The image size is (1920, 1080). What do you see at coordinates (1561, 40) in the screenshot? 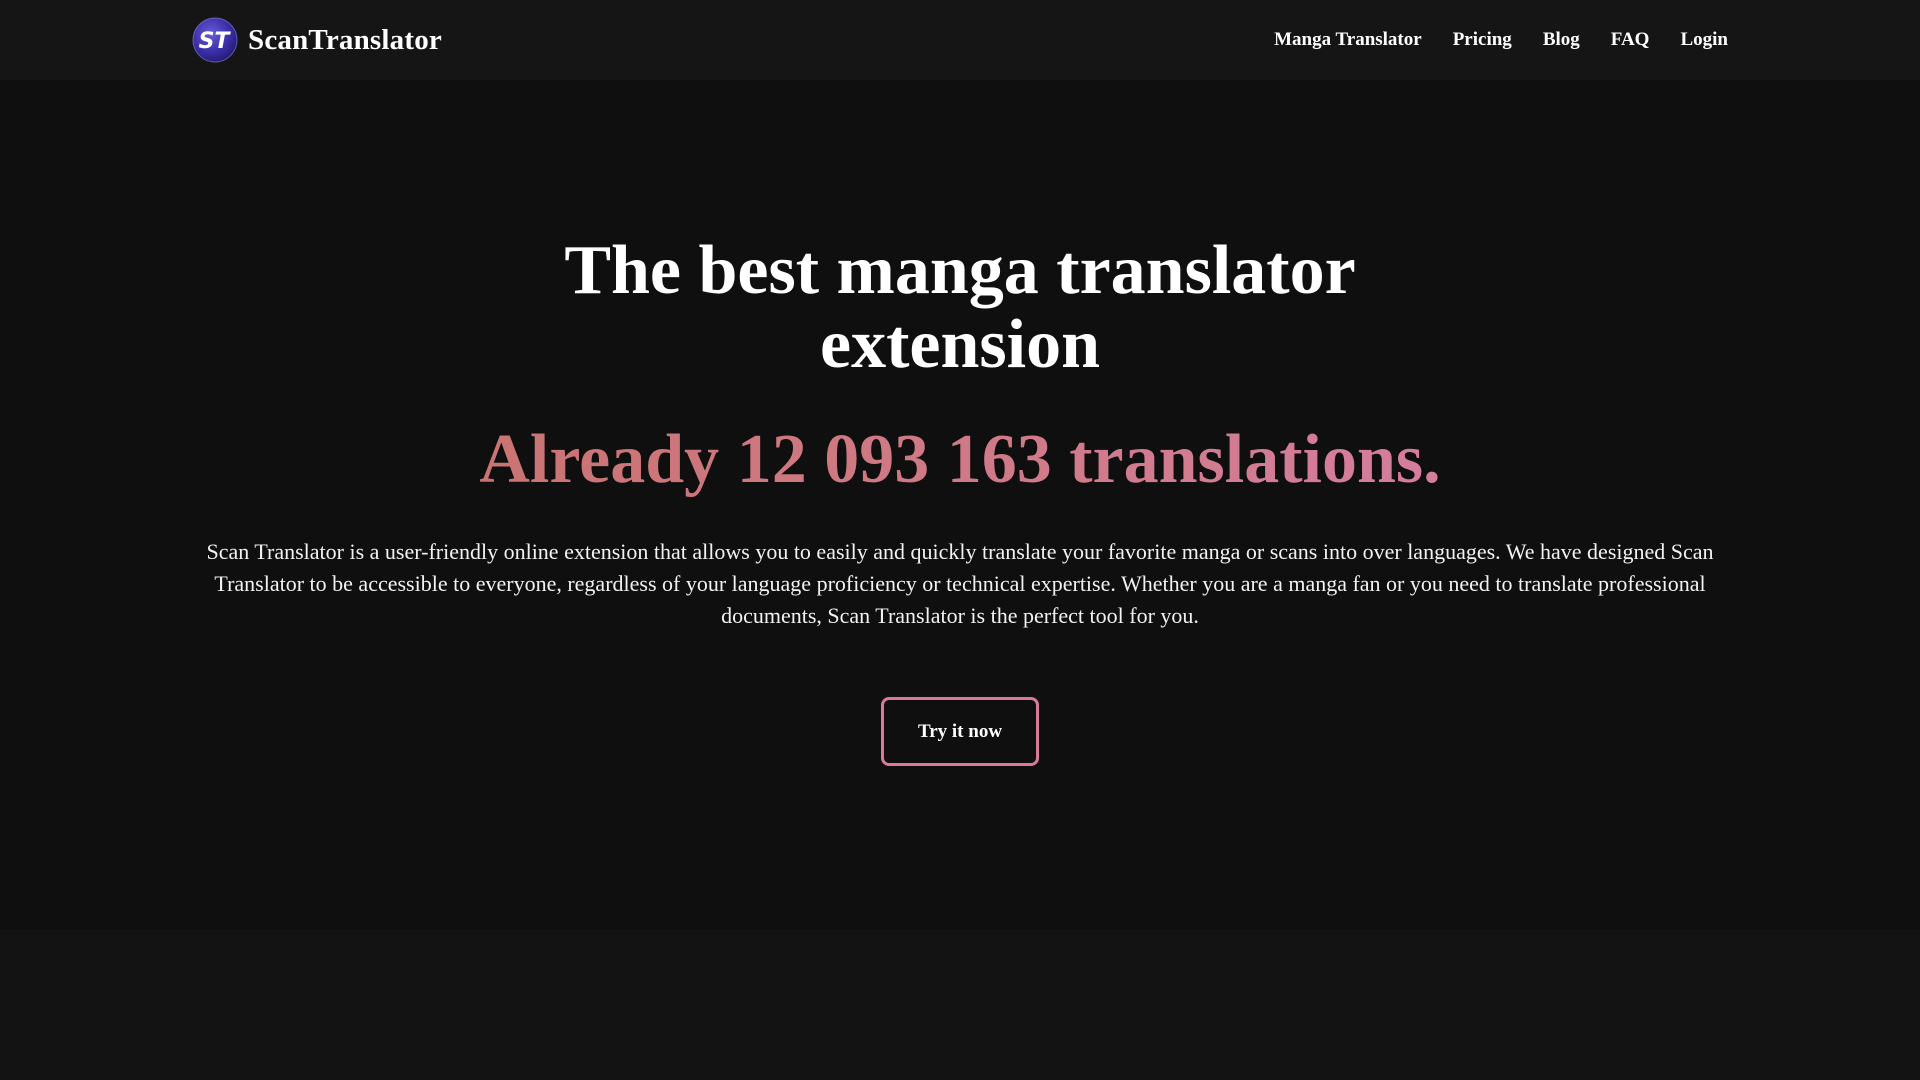
I see `nav-link-blog: Blog` at bounding box center [1561, 40].